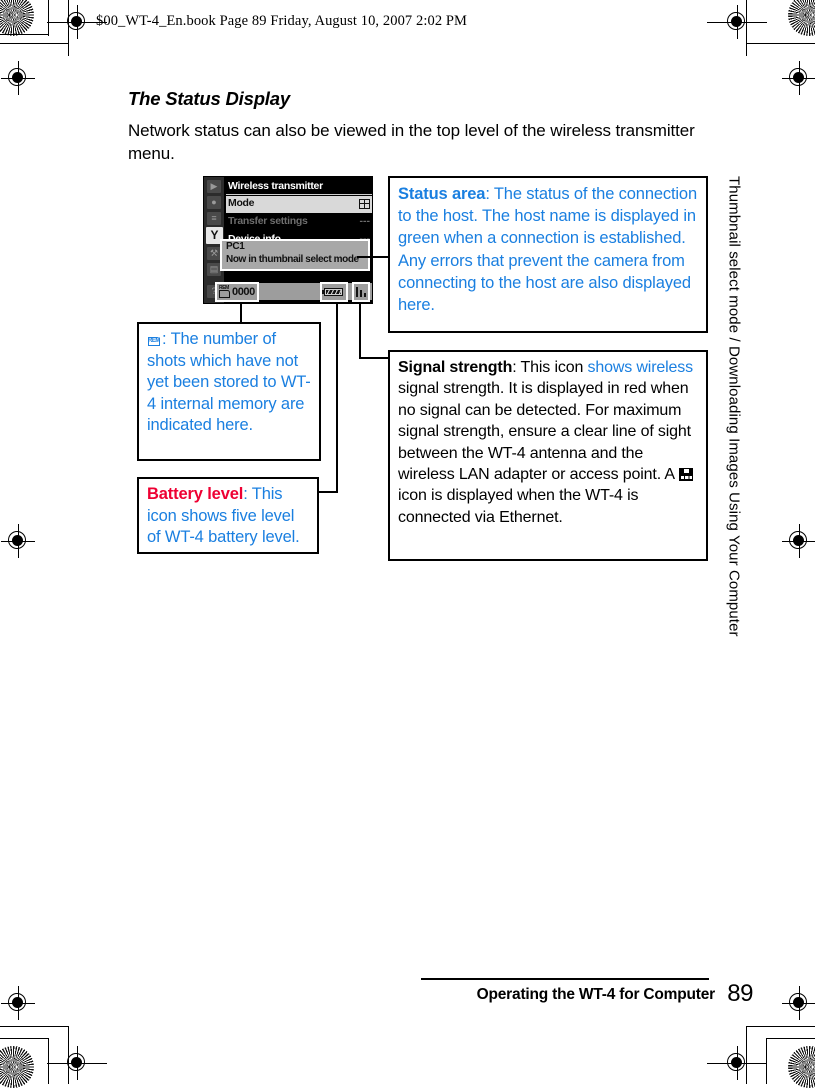 The image size is (815, 1088). I want to click on crop-mark-top-left-v, so click(69, 28).